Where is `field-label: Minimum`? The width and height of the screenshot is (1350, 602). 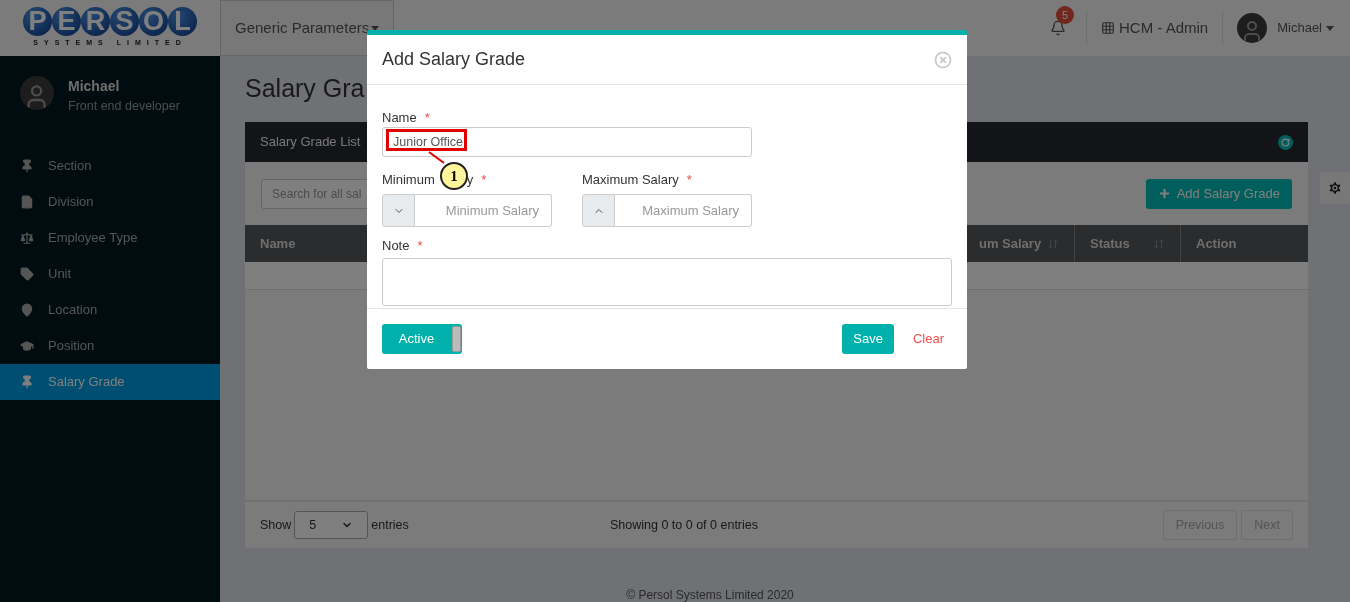
field-label: Minimum is located at coordinates (408, 179).